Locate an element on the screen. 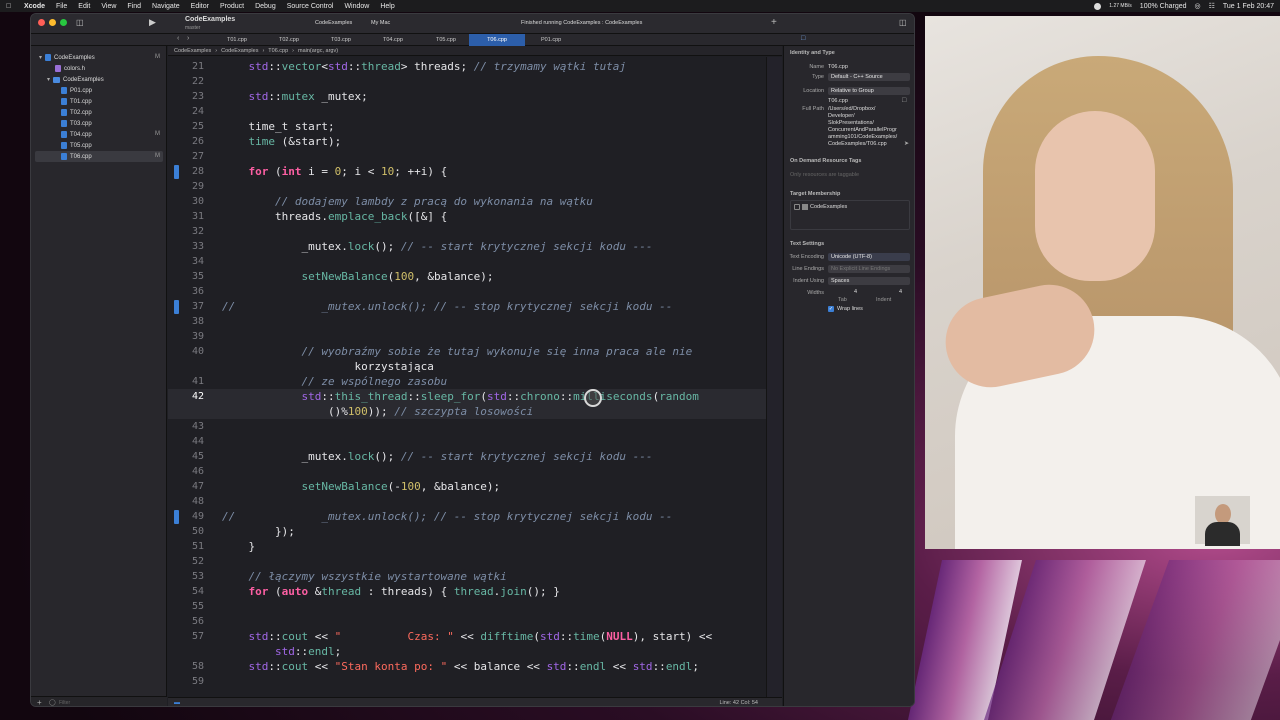 This screenshot has height=720, width=1280. code-line: // ze wspólnego zasobu is located at coordinates (334, 381).